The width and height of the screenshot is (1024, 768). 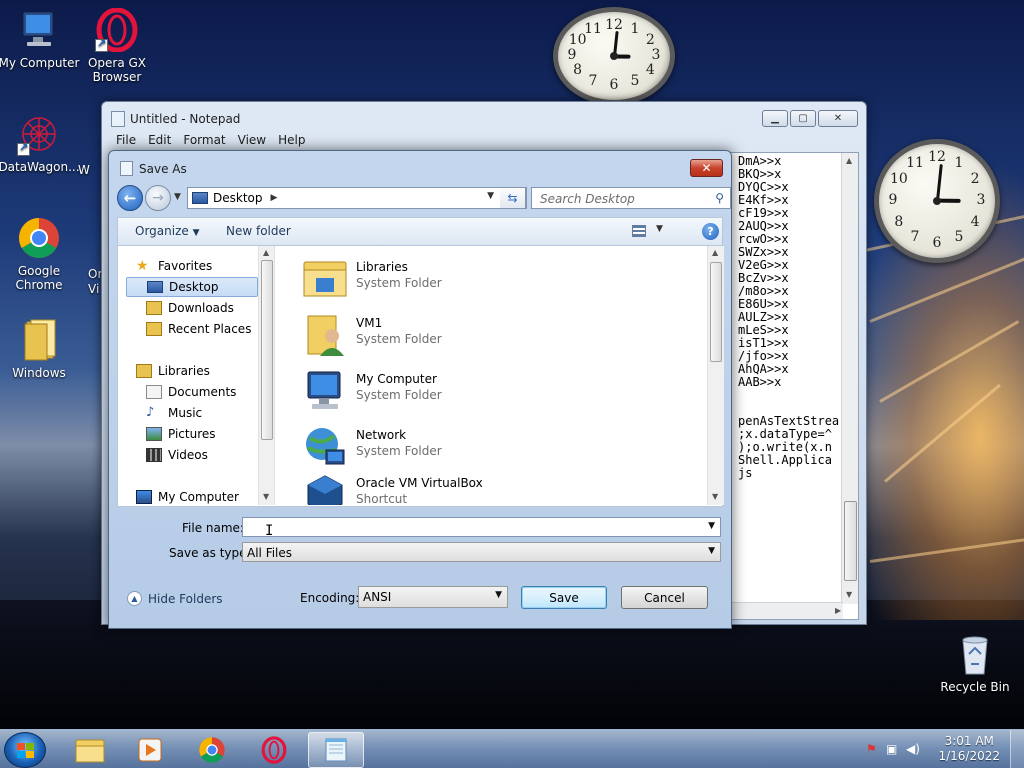 What do you see at coordinates (40, 254) in the screenshot?
I see `desktop-icon-google-chrome: Google Chrome` at bounding box center [40, 254].